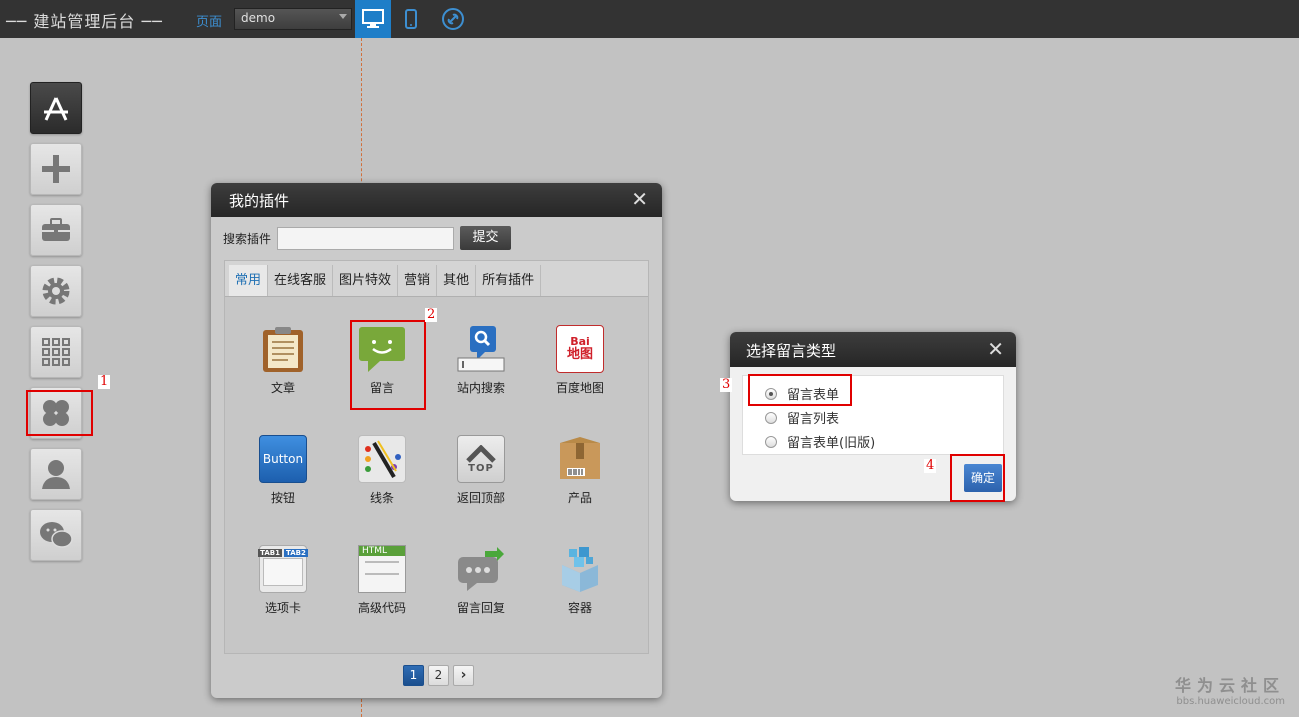 The width and height of the screenshot is (1299, 717). I want to click on chevron-down-icon, so click(343, 16).